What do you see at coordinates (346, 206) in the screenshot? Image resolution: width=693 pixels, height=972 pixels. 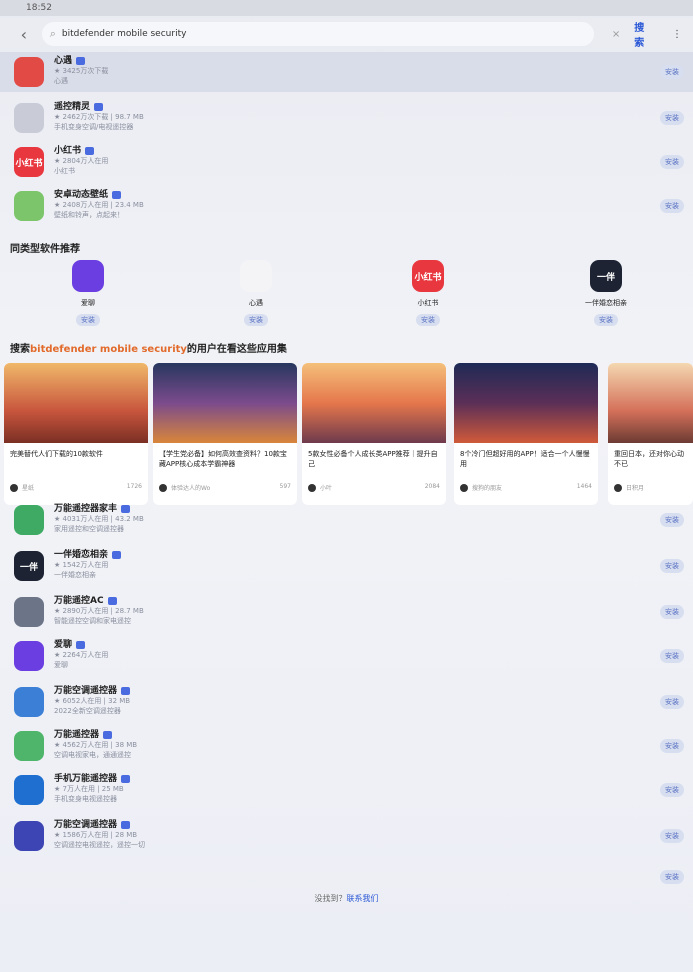 I see `app-list-item: 安卓动态壁纸 ★ 2408万人在用 | 23.4 MB 壁纸和铃声，点起来！ 安装` at bounding box center [346, 206].